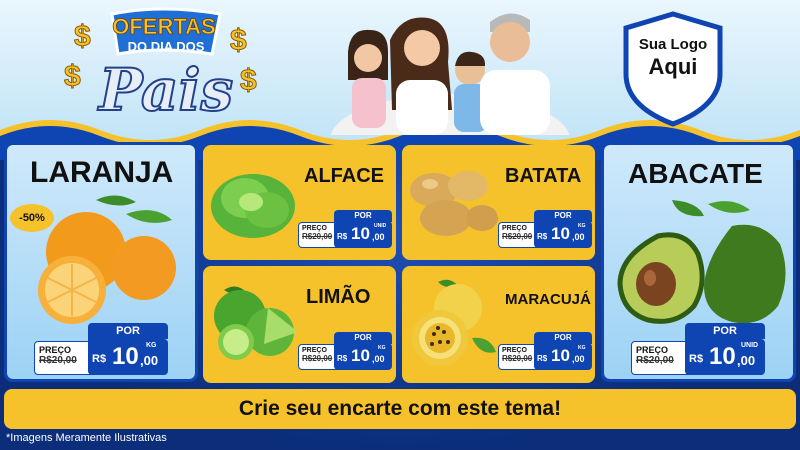 The height and width of the screenshot is (450, 800). I want to click on product-name: MARACUJÁ, so click(548, 299).